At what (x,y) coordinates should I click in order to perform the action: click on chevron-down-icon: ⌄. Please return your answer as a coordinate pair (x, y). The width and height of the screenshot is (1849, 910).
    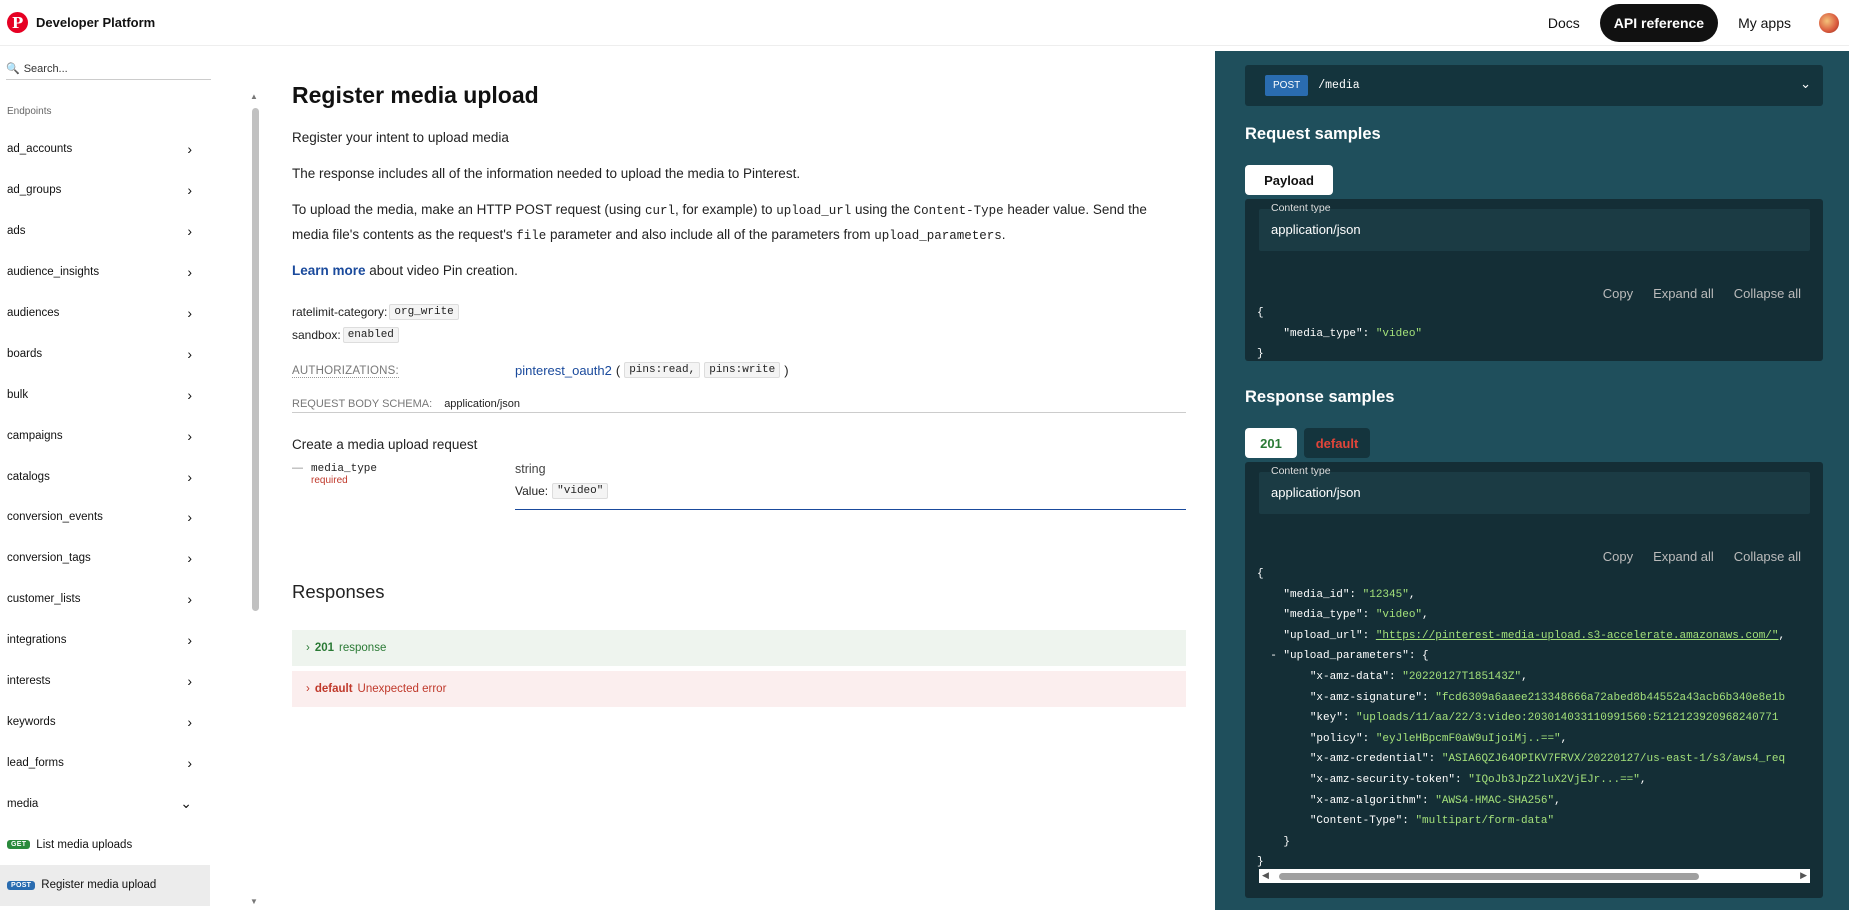
    Looking at the image, I should click on (1805, 83).